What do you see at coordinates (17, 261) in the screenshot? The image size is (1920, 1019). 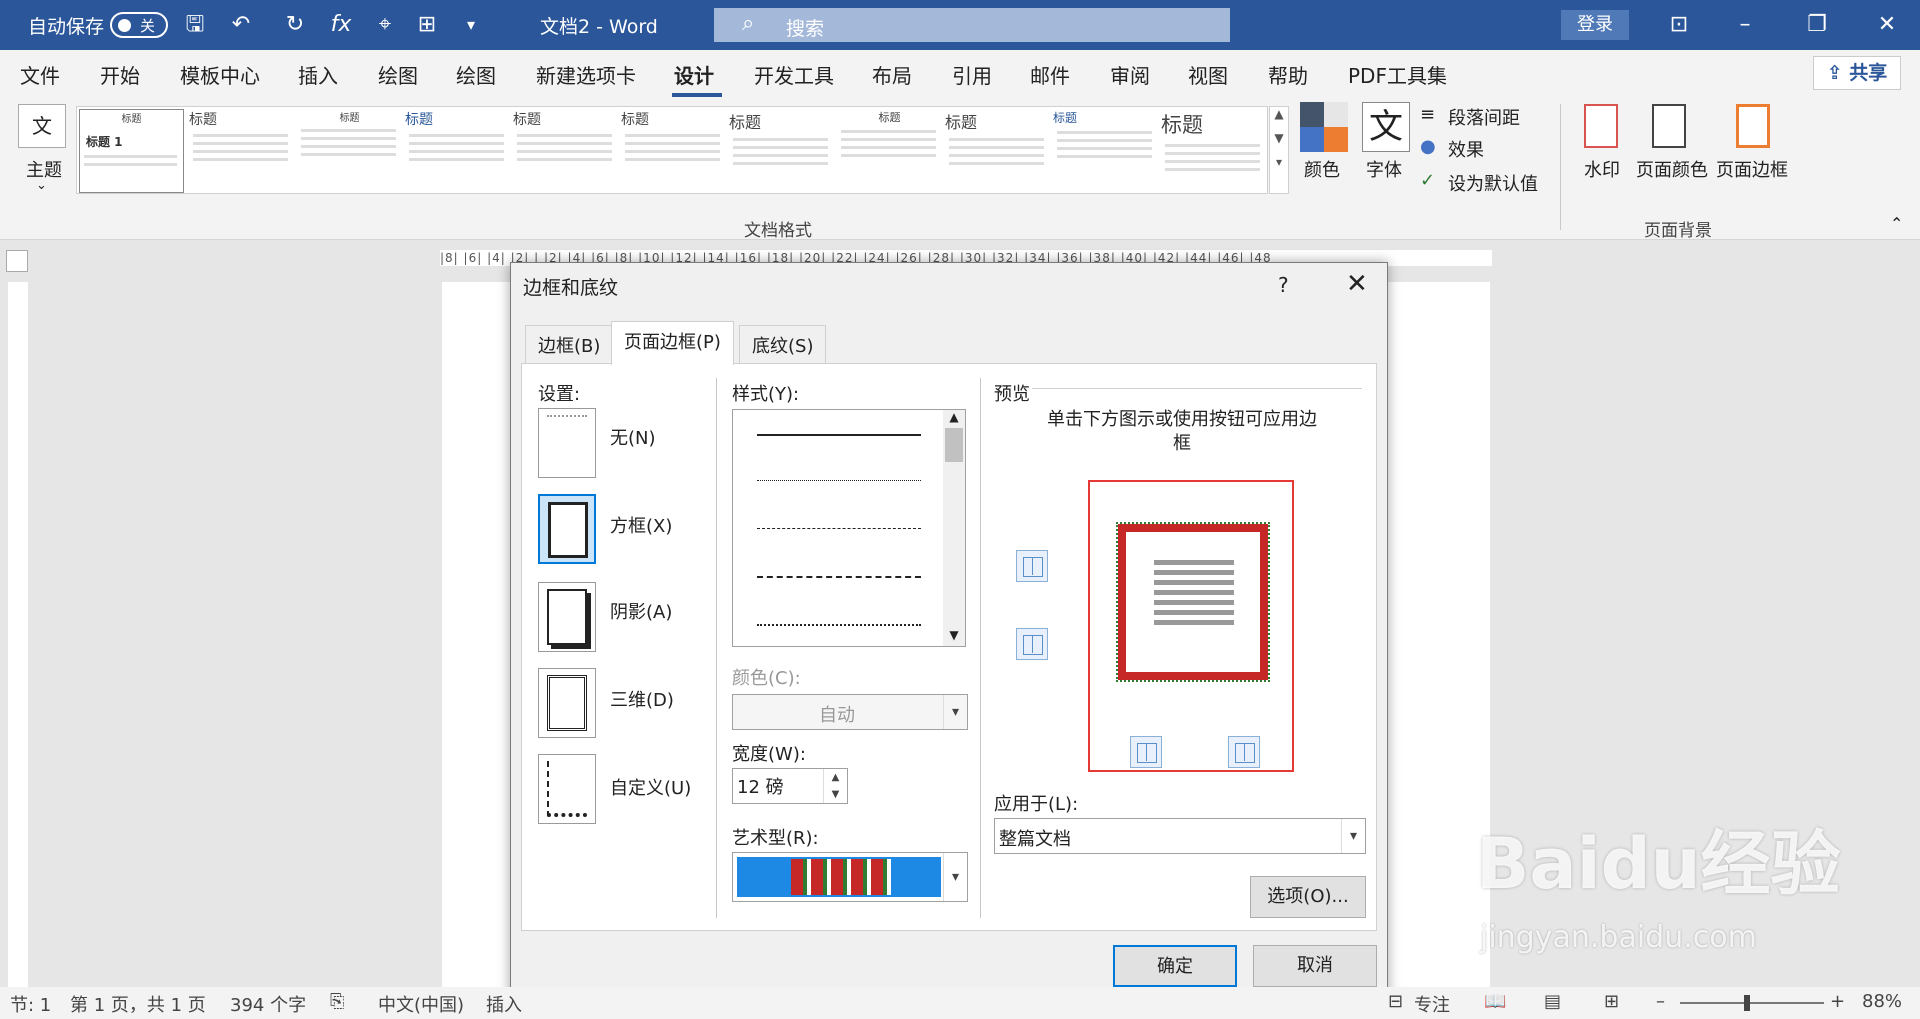 I see `tab-selector-icon` at bounding box center [17, 261].